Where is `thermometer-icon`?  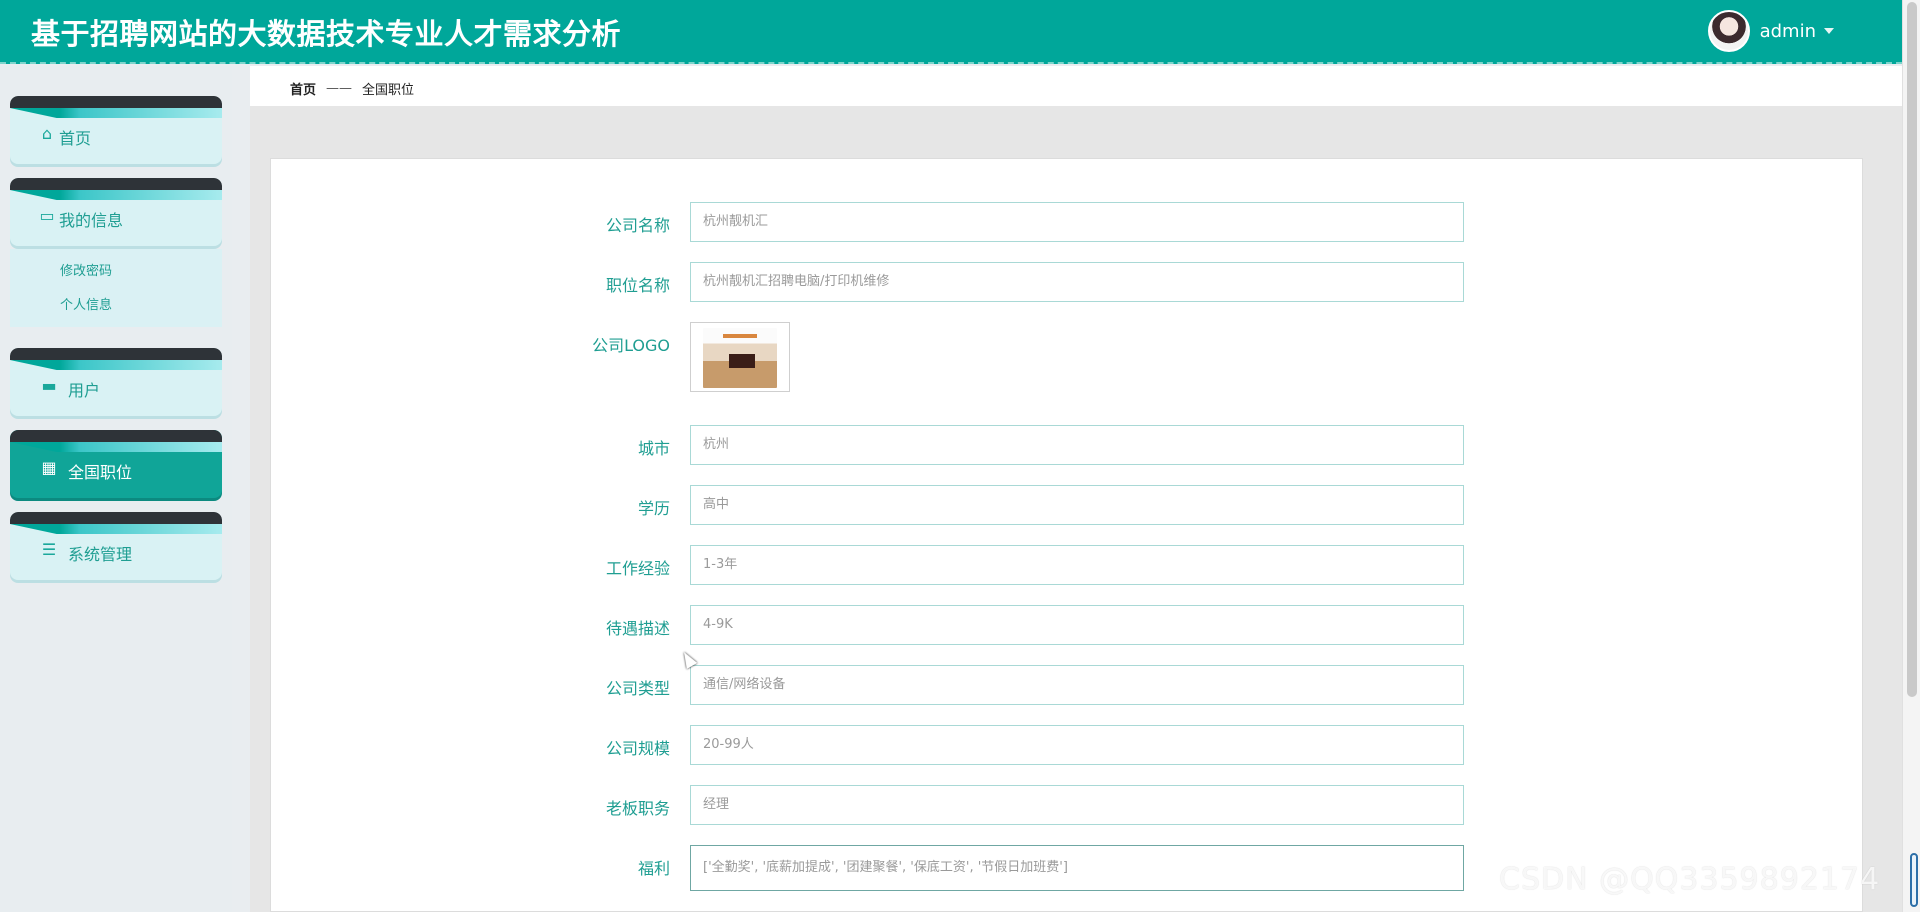
thermometer-icon is located at coordinates (1914, 880).